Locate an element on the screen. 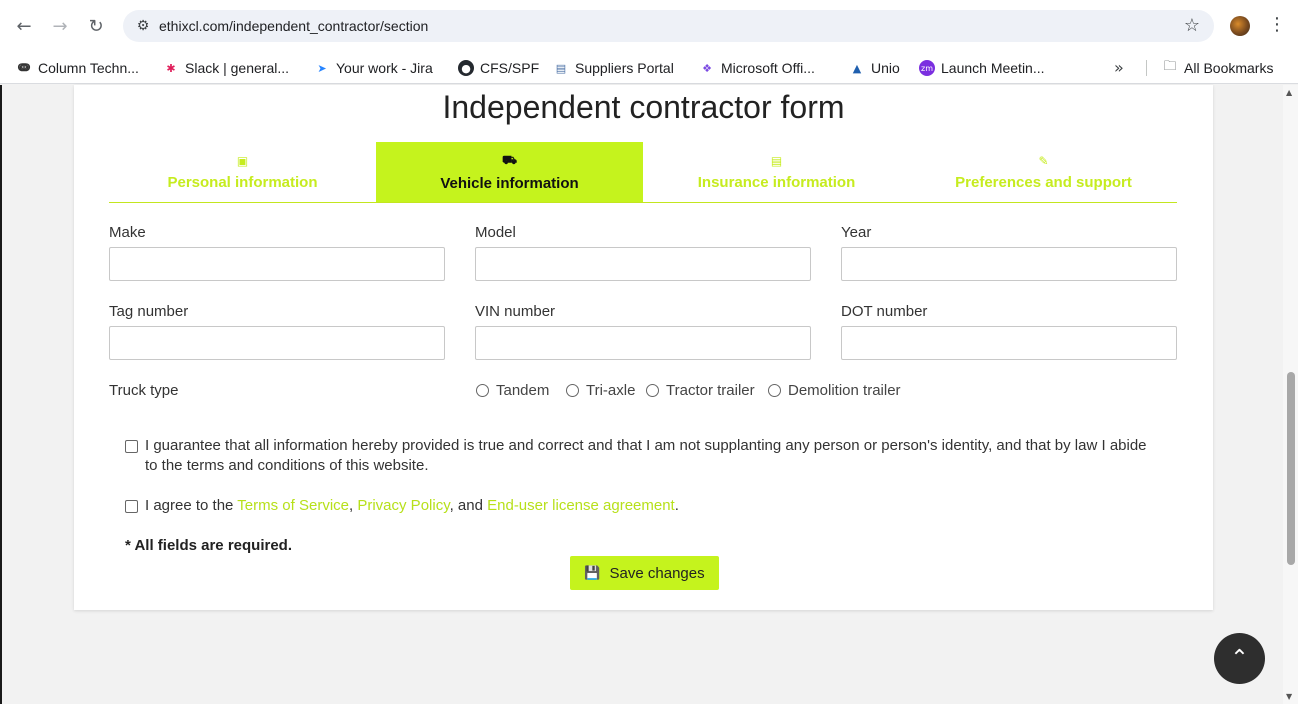 This screenshot has width=1298, height=704. radio-tractor-trailer: Tractor trailer is located at coordinates (700, 390).